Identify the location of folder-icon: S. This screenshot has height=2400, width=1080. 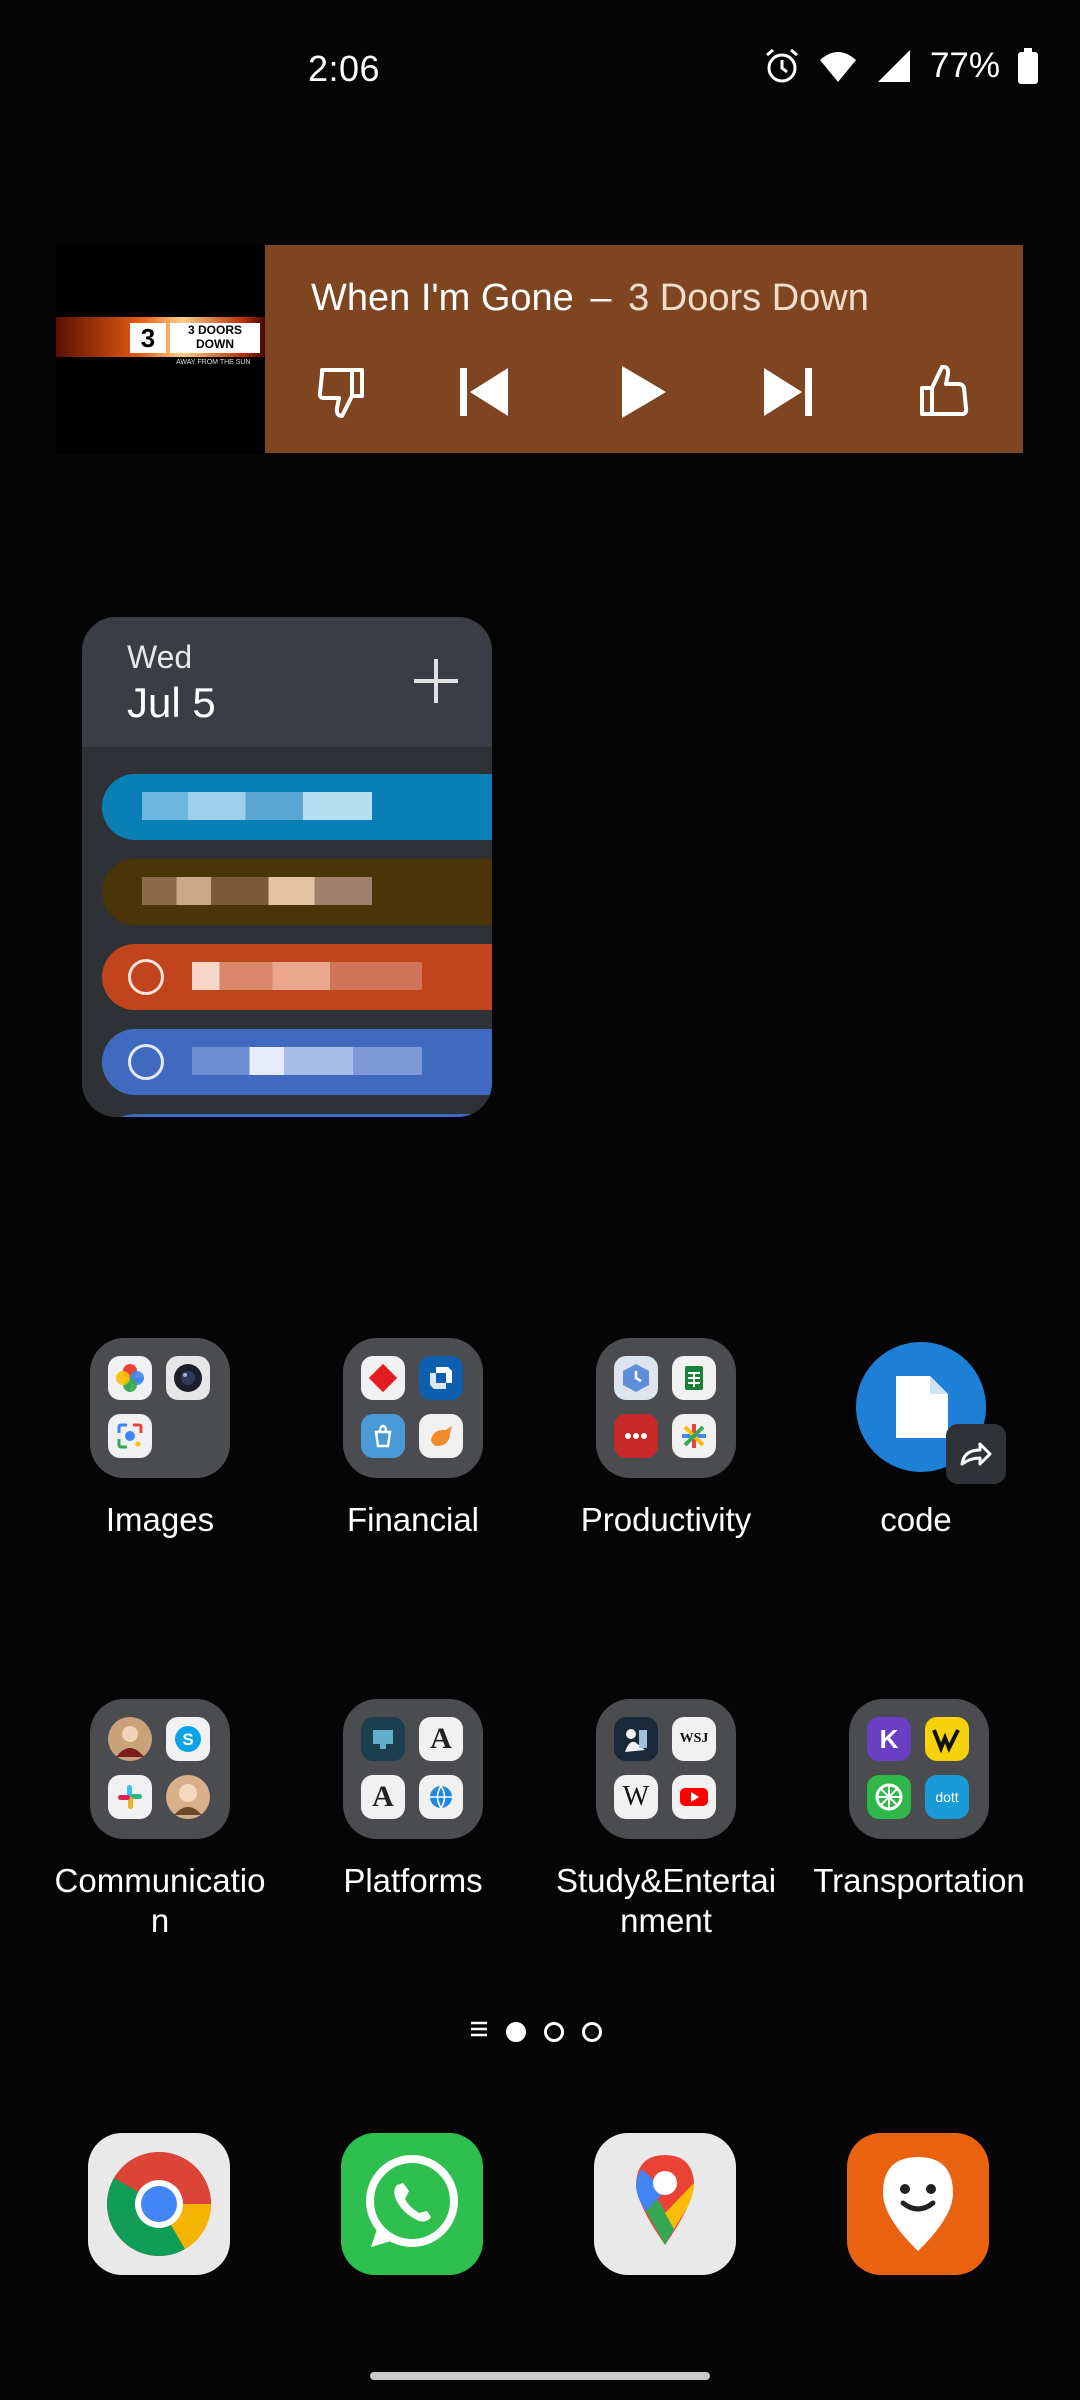
(160, 1769).